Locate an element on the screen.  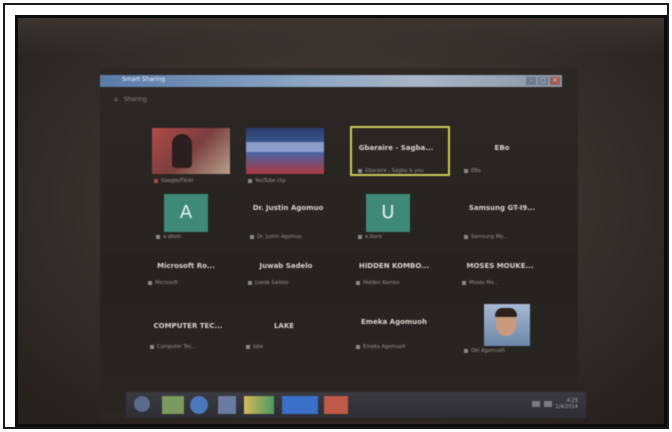
tile-caption: a.ikoro is located at coordinates (373, 237).